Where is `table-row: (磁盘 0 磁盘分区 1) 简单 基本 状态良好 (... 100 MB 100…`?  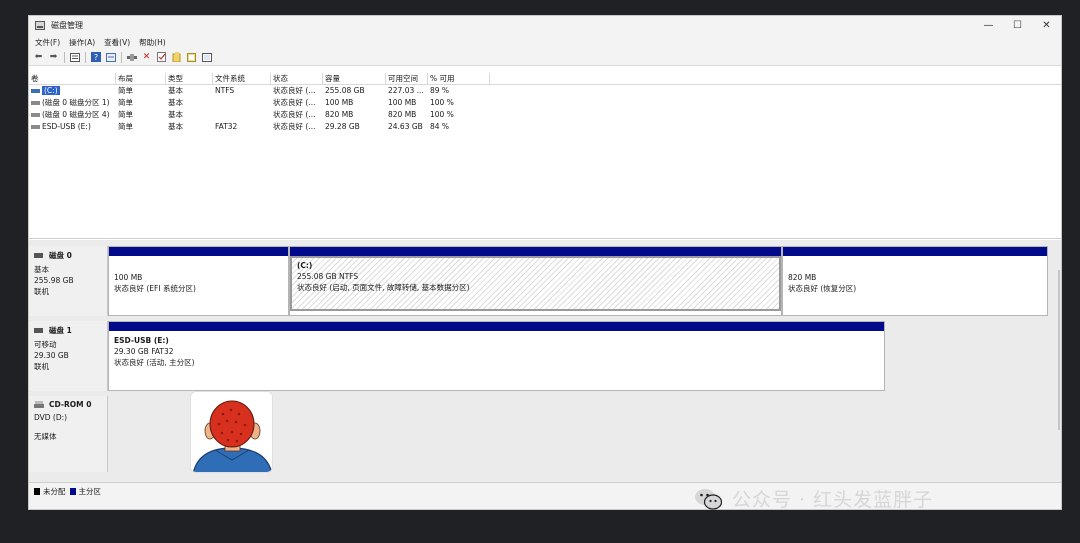
table-row: (磁盘 0 磁盘分区 1) 简单 基本 状态良好 (... 100 MB 100… is located at coordinates (545, 103).